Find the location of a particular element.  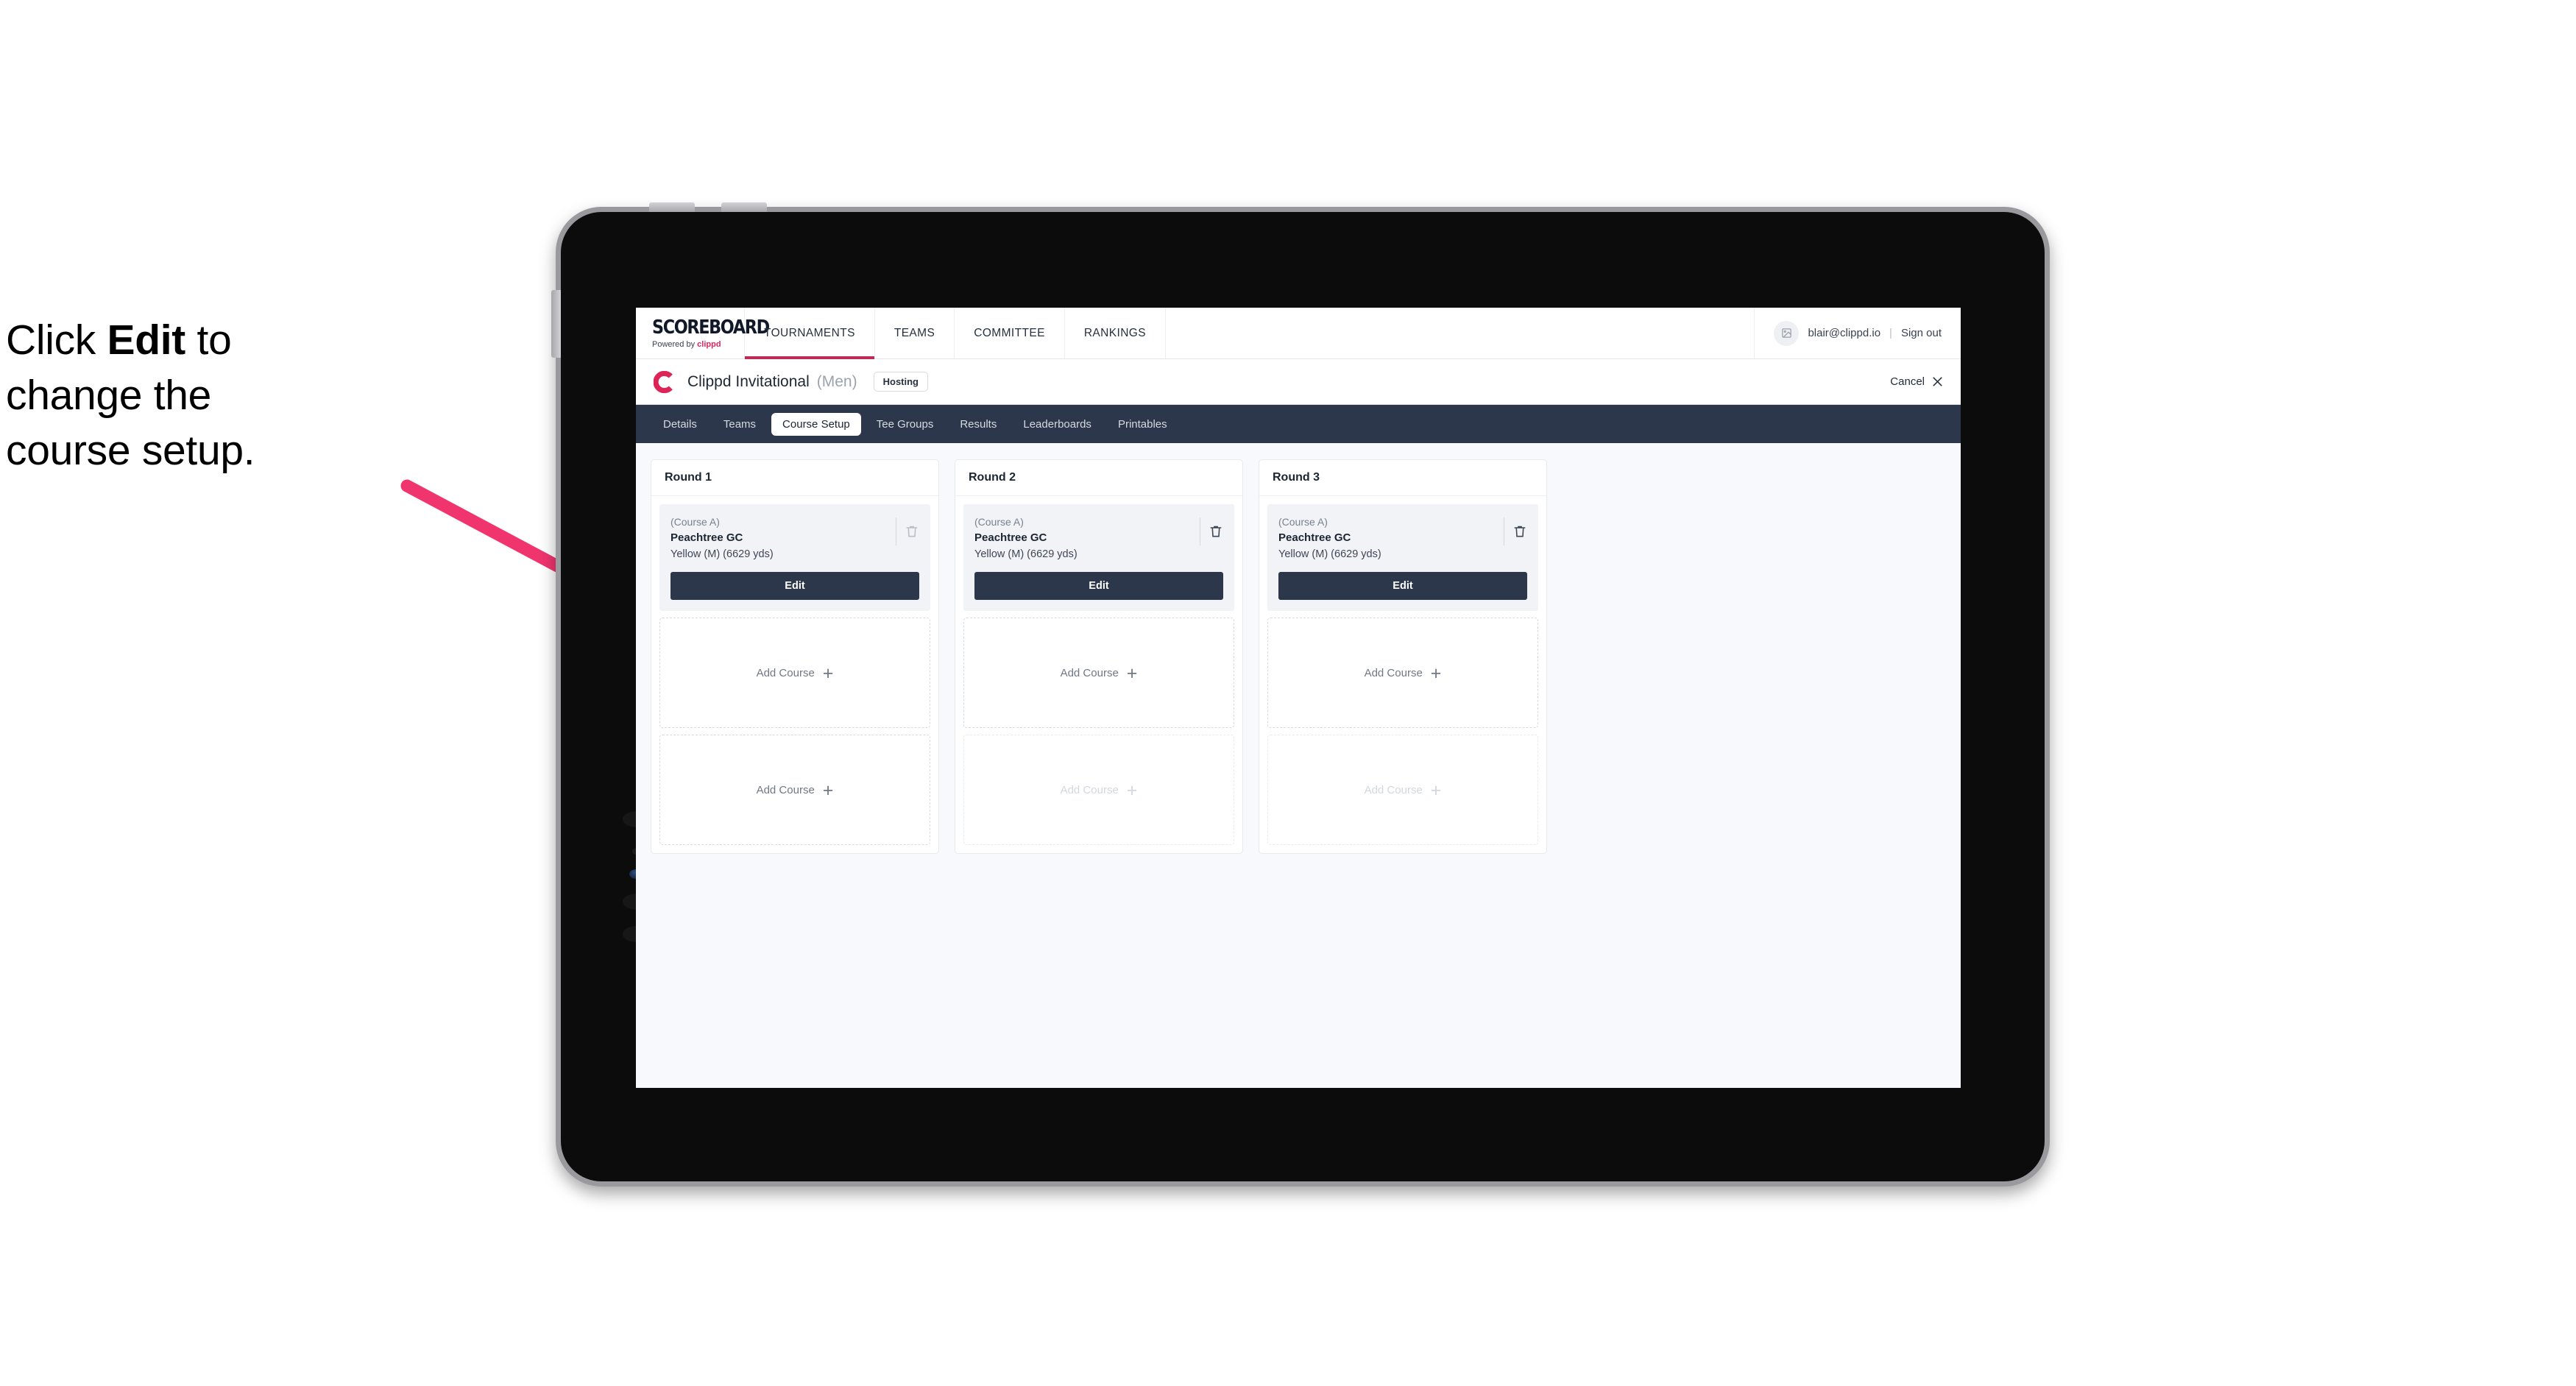

tab-label-details: Details is located at coordinates (680, 424).